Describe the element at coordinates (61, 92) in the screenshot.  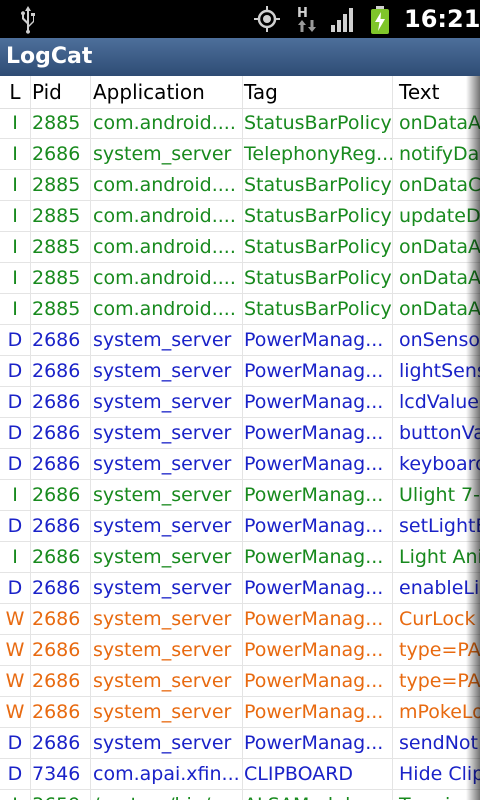
I see `column-header-pid: Pid` at that location.